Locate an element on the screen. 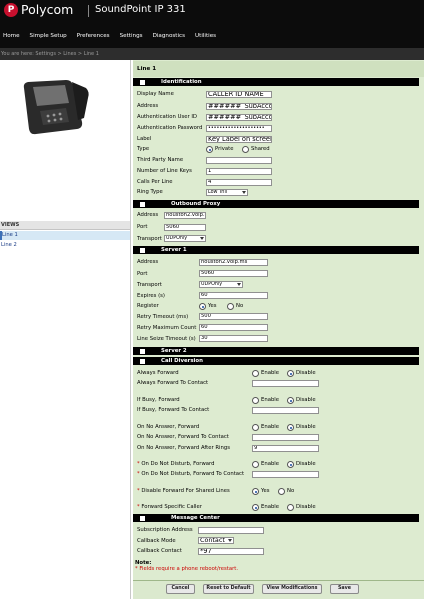  breadcrumb: You are here: Settings > Lines > Line 1 is located at coordinates (212, 54).